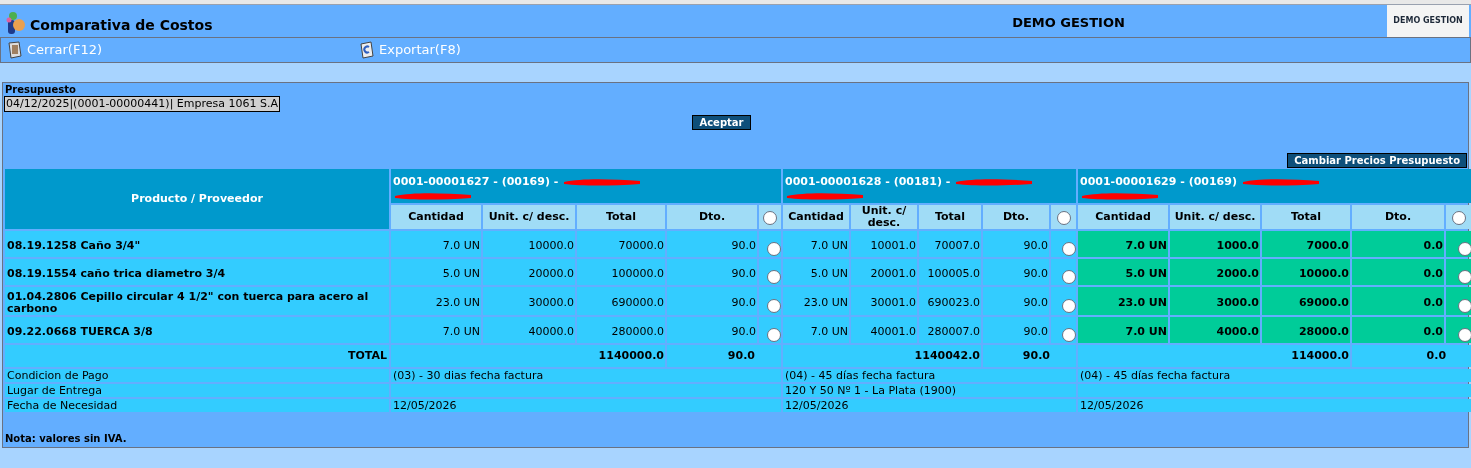  What do you see at coordinates (884, 330) in the screenshot?
I see `table-cell: 40001.0` at bounding box center [884, 330].